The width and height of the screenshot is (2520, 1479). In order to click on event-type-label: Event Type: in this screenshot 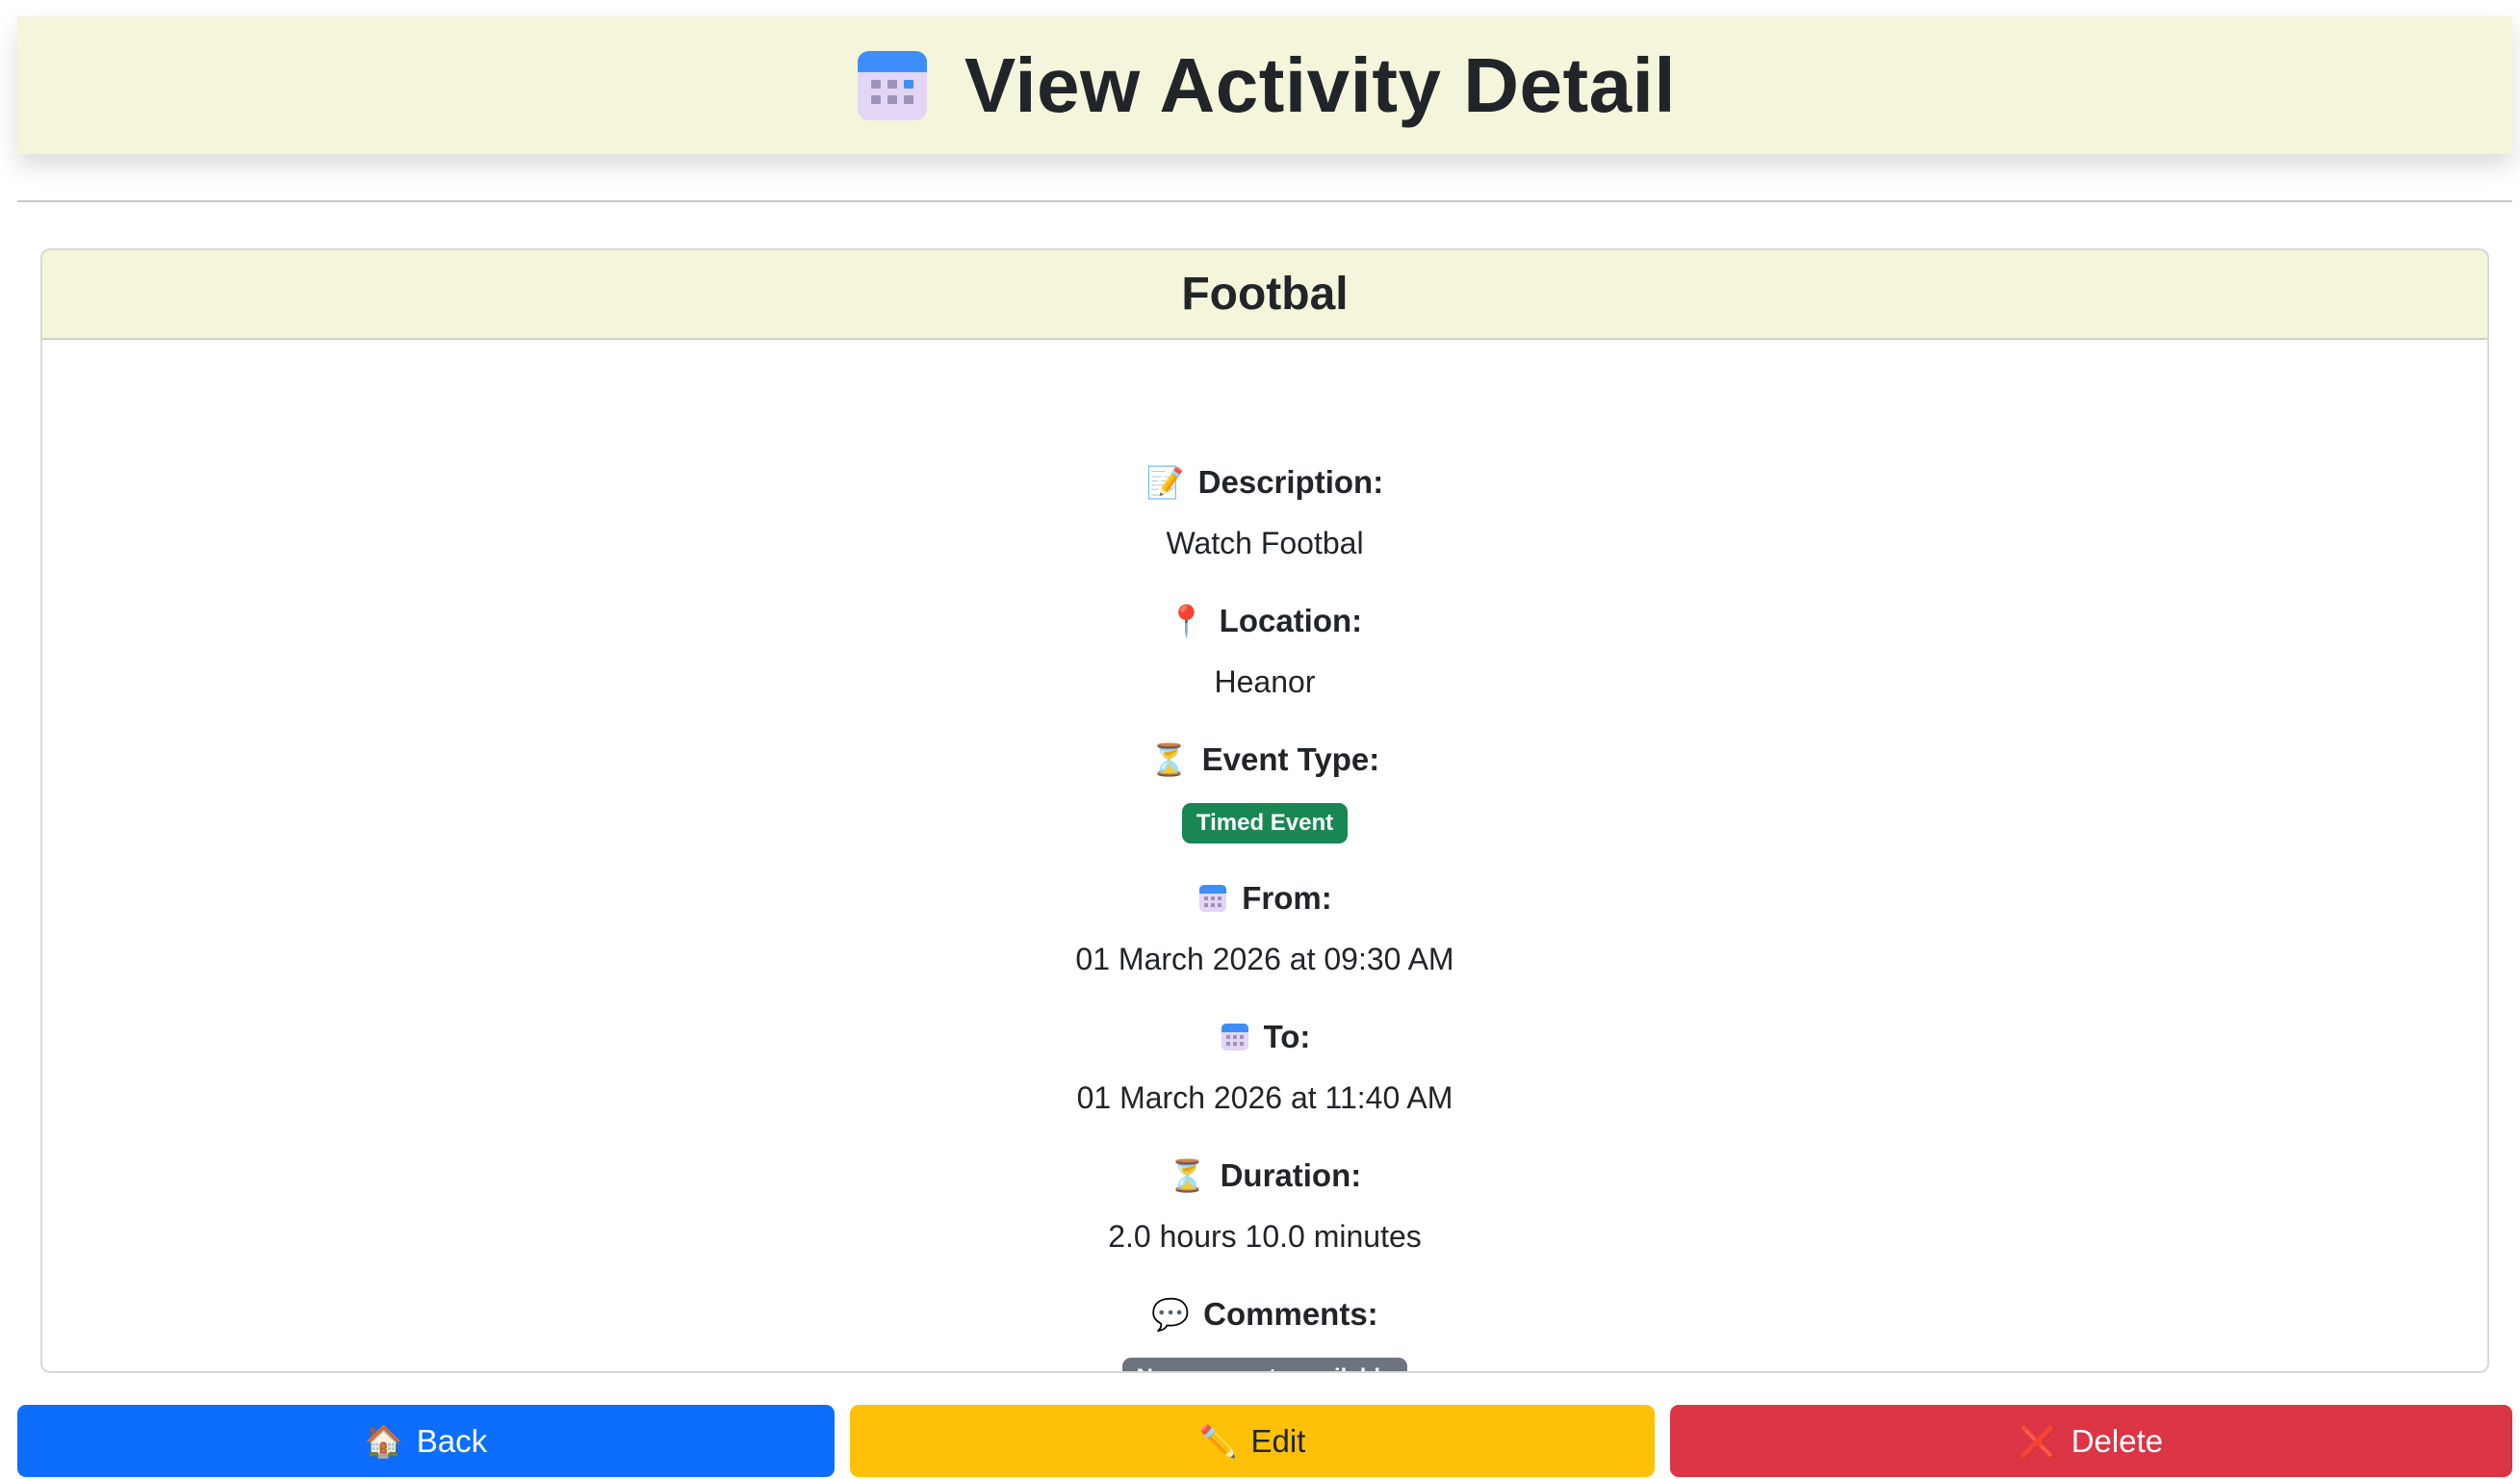, I will do `click(1290, 759)`.